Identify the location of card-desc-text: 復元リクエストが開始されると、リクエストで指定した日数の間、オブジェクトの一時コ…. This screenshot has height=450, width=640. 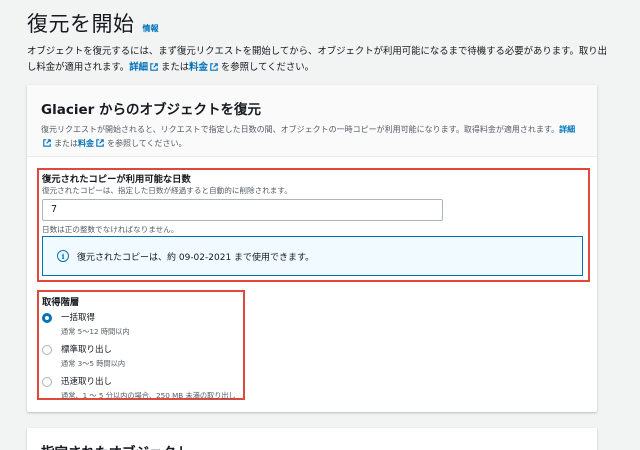
(300, 129).